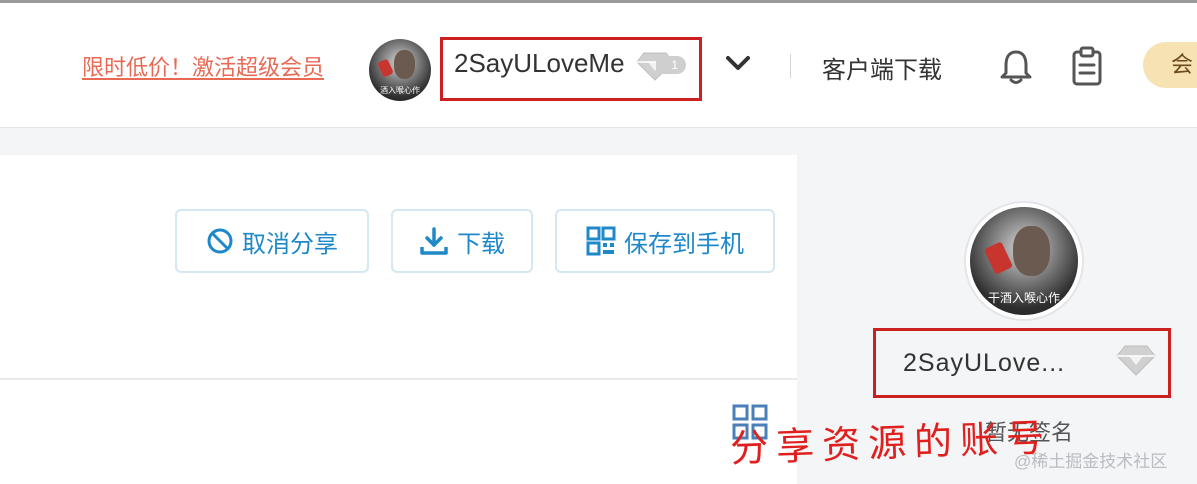 The width and height of the screenshot is (1197, 484). What do you see at coordinates (290, 244) in the screenshot?
I see `cancel-share-label: 取消分享` at bounding box center [290, 244].